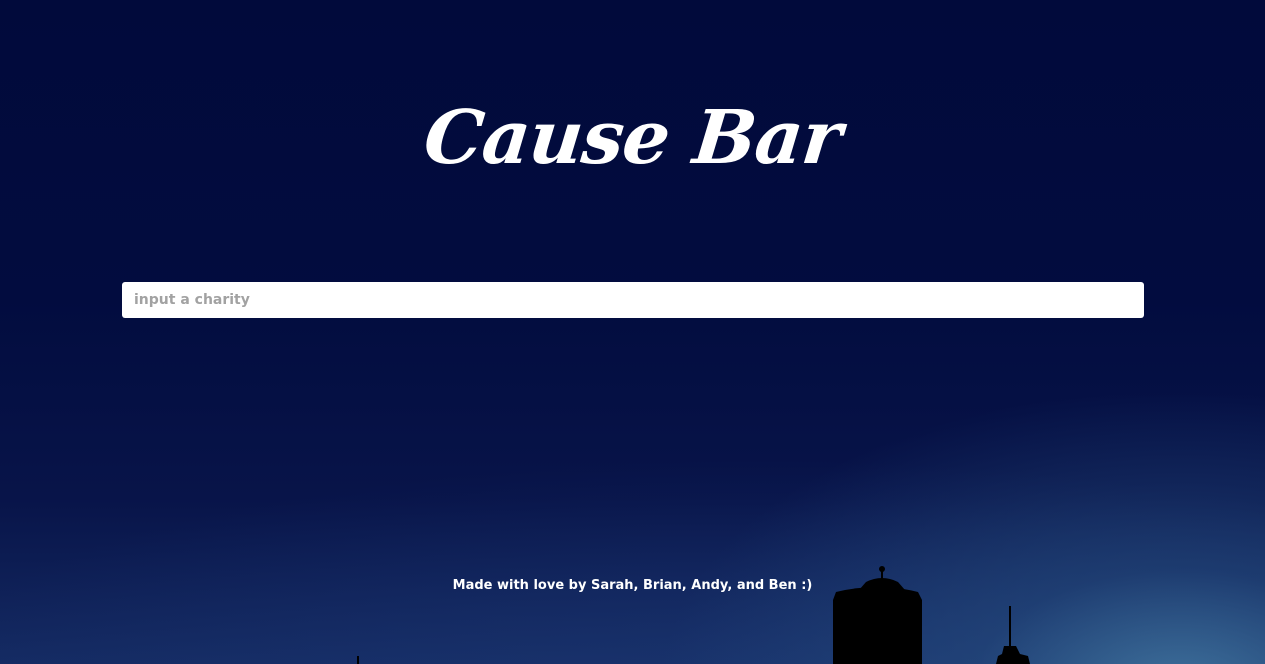 The image size is (1265, 664). Describe the element at coordinates (633, 300) in the screenshot. I see `charity-search-input` at that location.